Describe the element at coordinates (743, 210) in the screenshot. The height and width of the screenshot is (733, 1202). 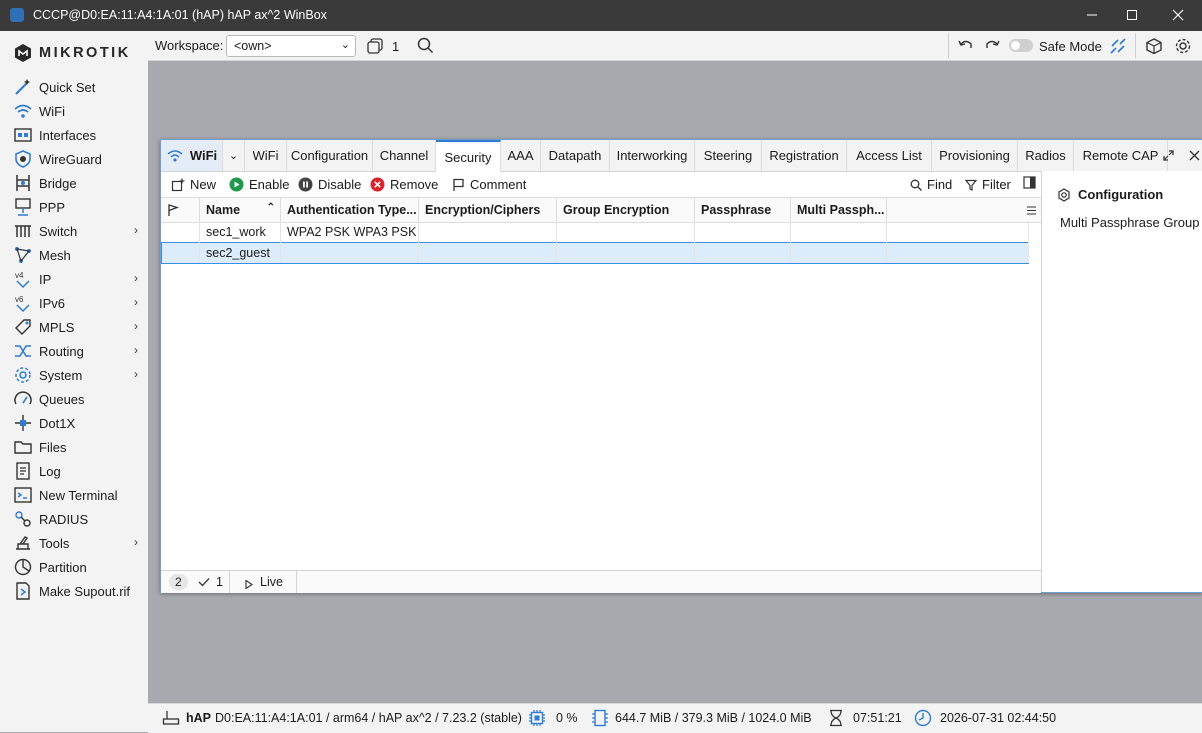
I see `column-header-passphrase: Passphrase` at that location.